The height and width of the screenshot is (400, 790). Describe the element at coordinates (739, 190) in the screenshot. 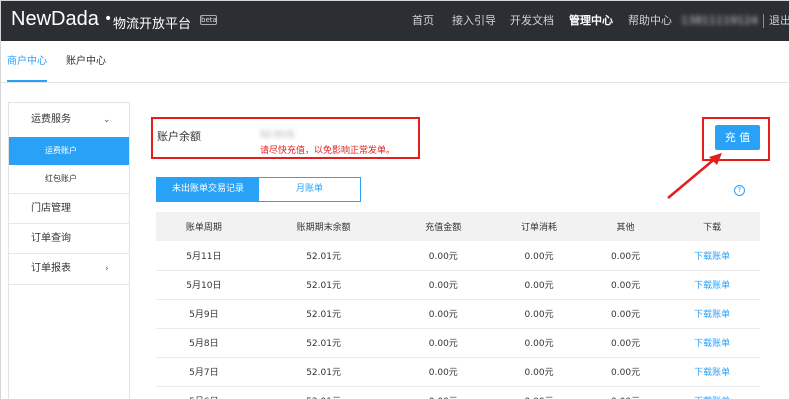

I see `help-icon: ?` at that location.